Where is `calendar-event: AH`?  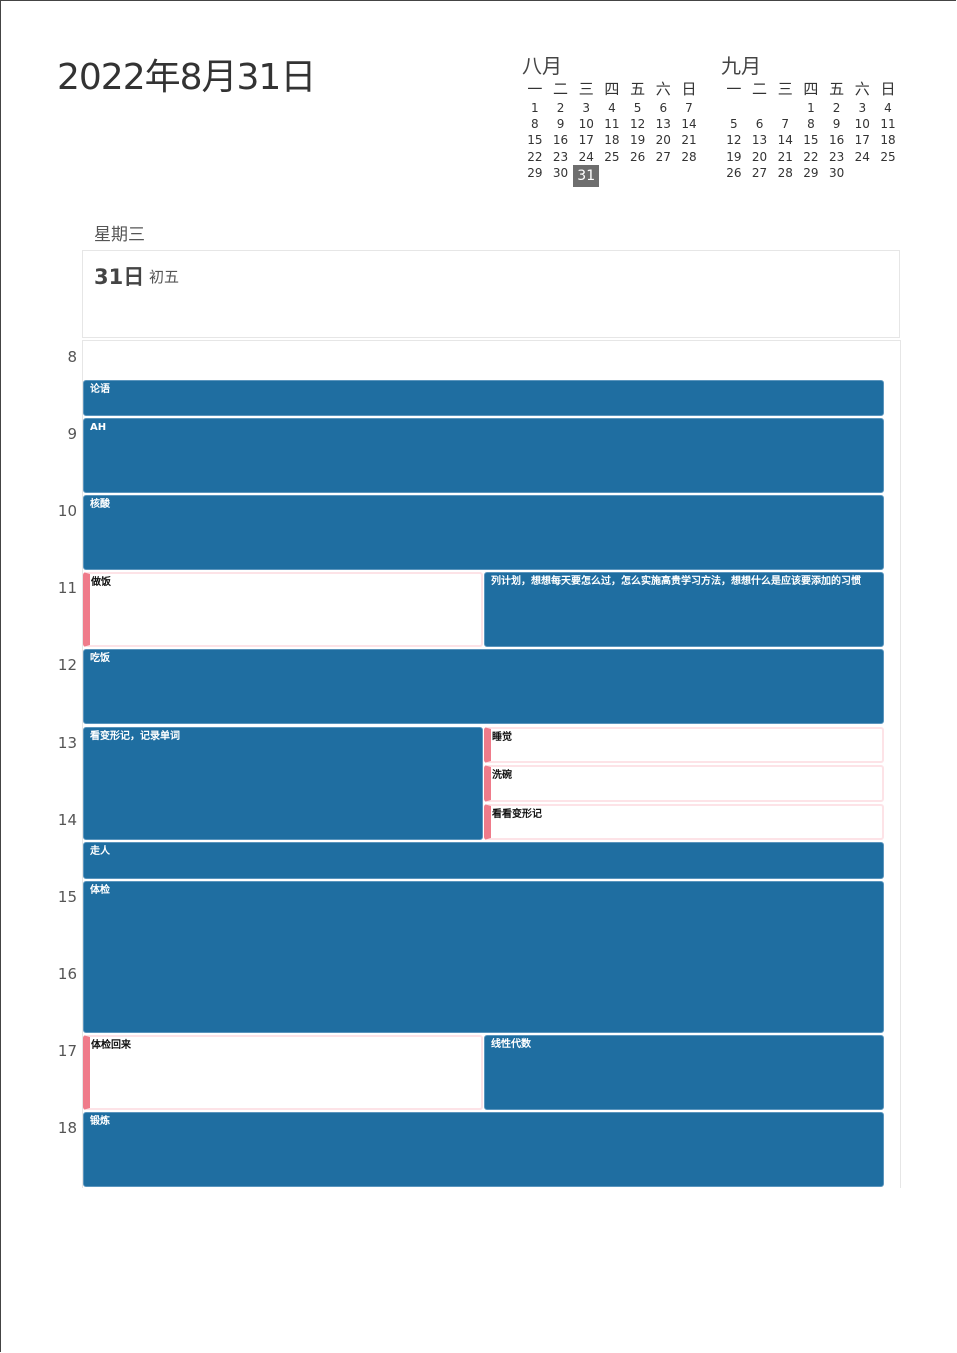 calendar-event: AH is located at coordinates (483, 456).